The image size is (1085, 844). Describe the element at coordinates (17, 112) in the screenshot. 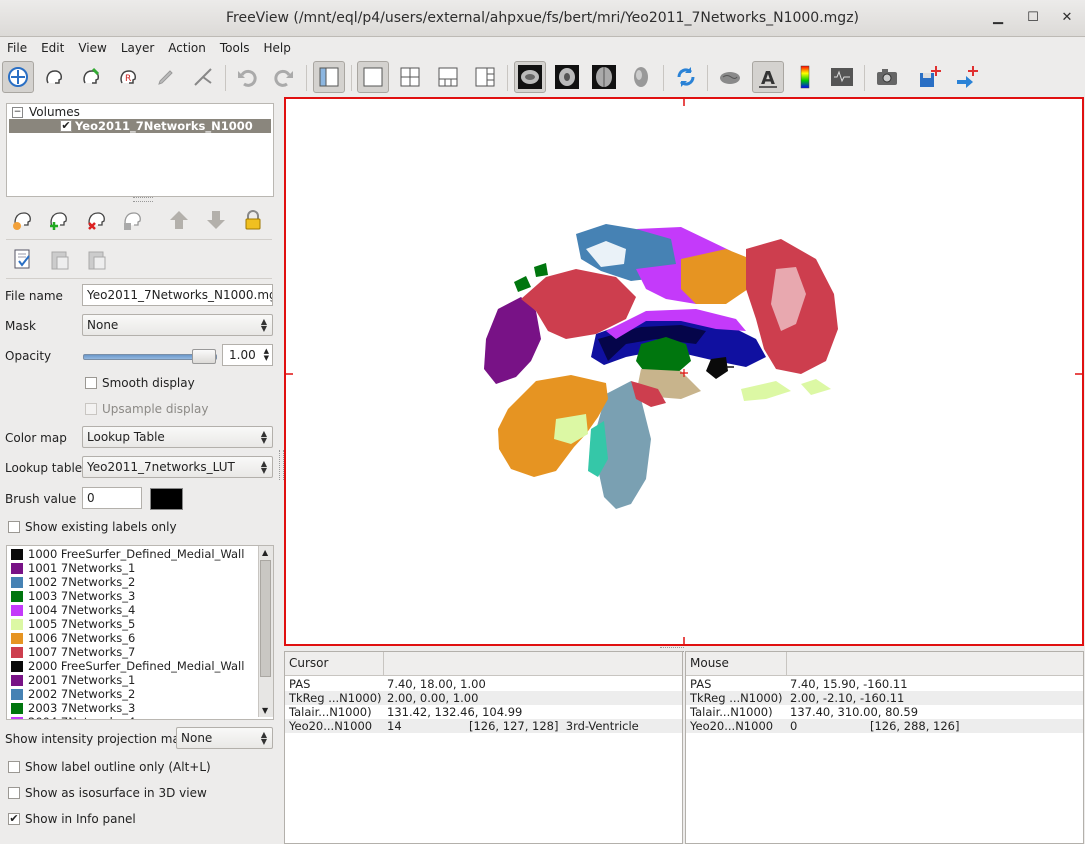

I see `collapse-toggle: −` at that location.